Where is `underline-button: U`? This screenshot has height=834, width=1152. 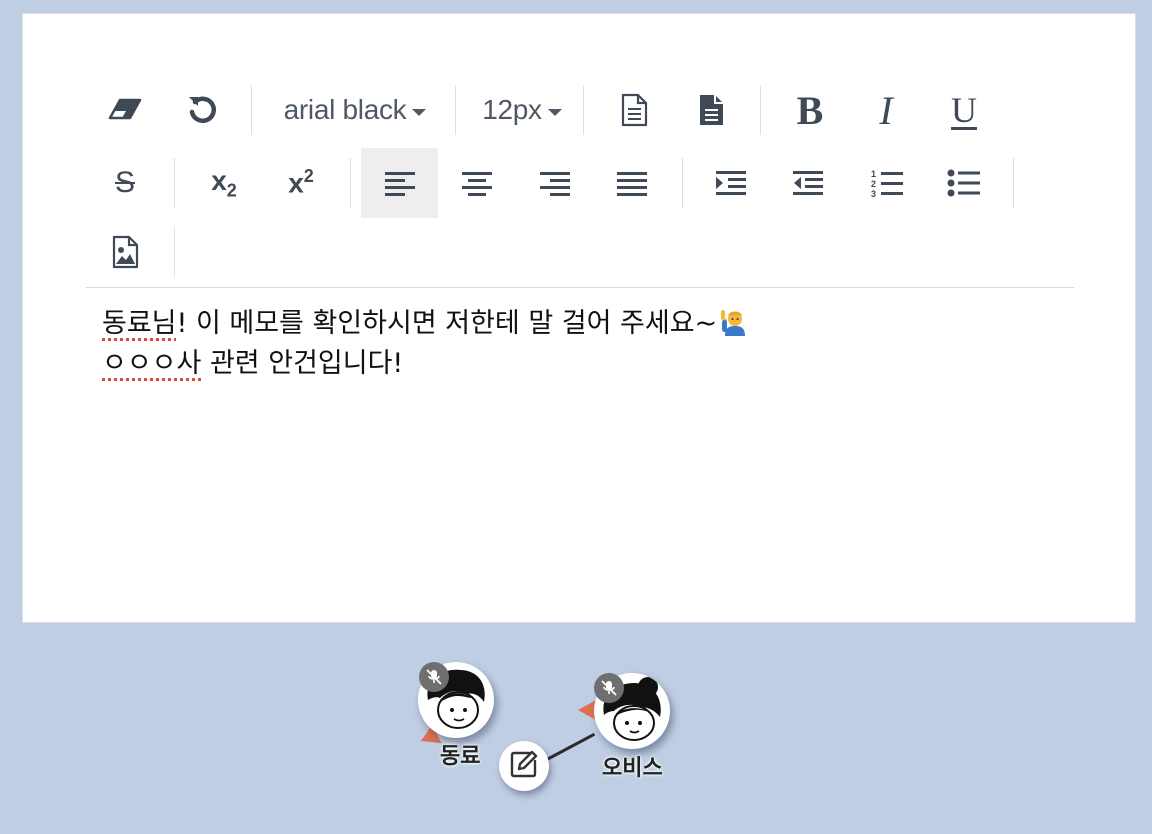 underline-button: U is located at coordinates (964, 110).